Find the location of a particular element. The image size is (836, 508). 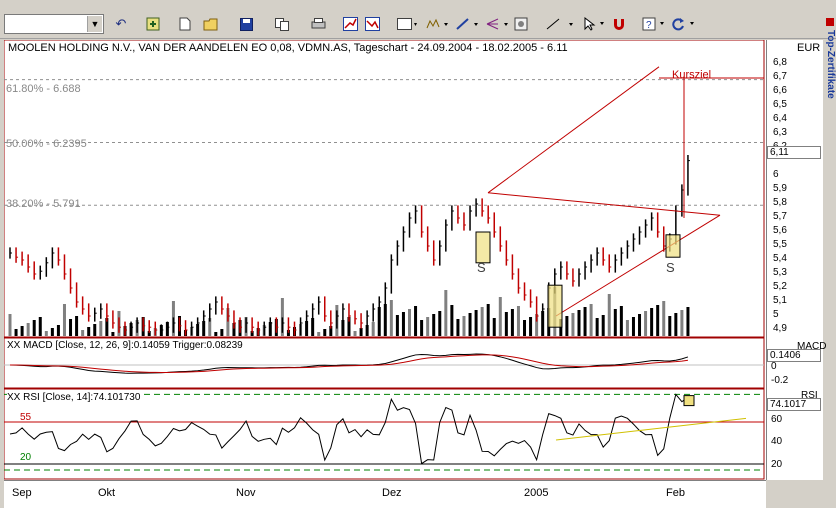

toolbar: ▼ ↶ ? is located at coordinates (418, 19).